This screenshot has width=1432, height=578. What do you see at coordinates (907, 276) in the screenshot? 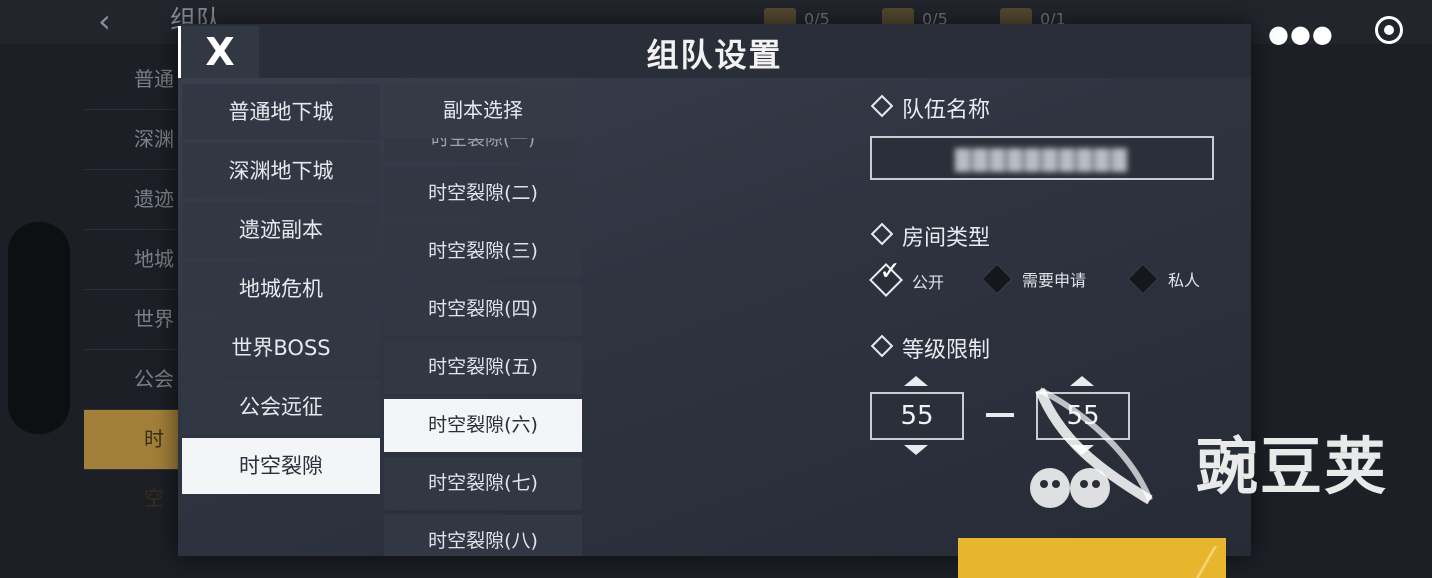
I see `room-option-public: ✓ 公开` at bounding box center [907, 276].